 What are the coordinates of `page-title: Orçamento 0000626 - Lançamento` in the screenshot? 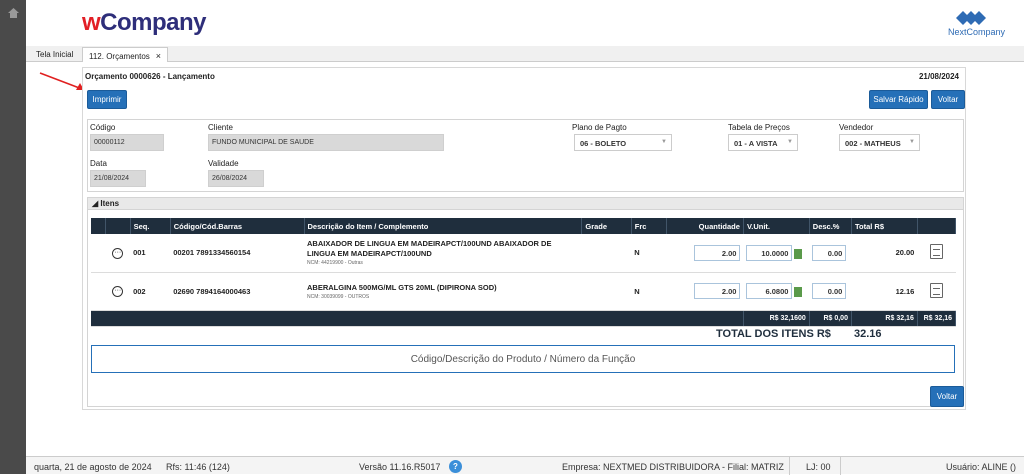 It's located at (150, 76).